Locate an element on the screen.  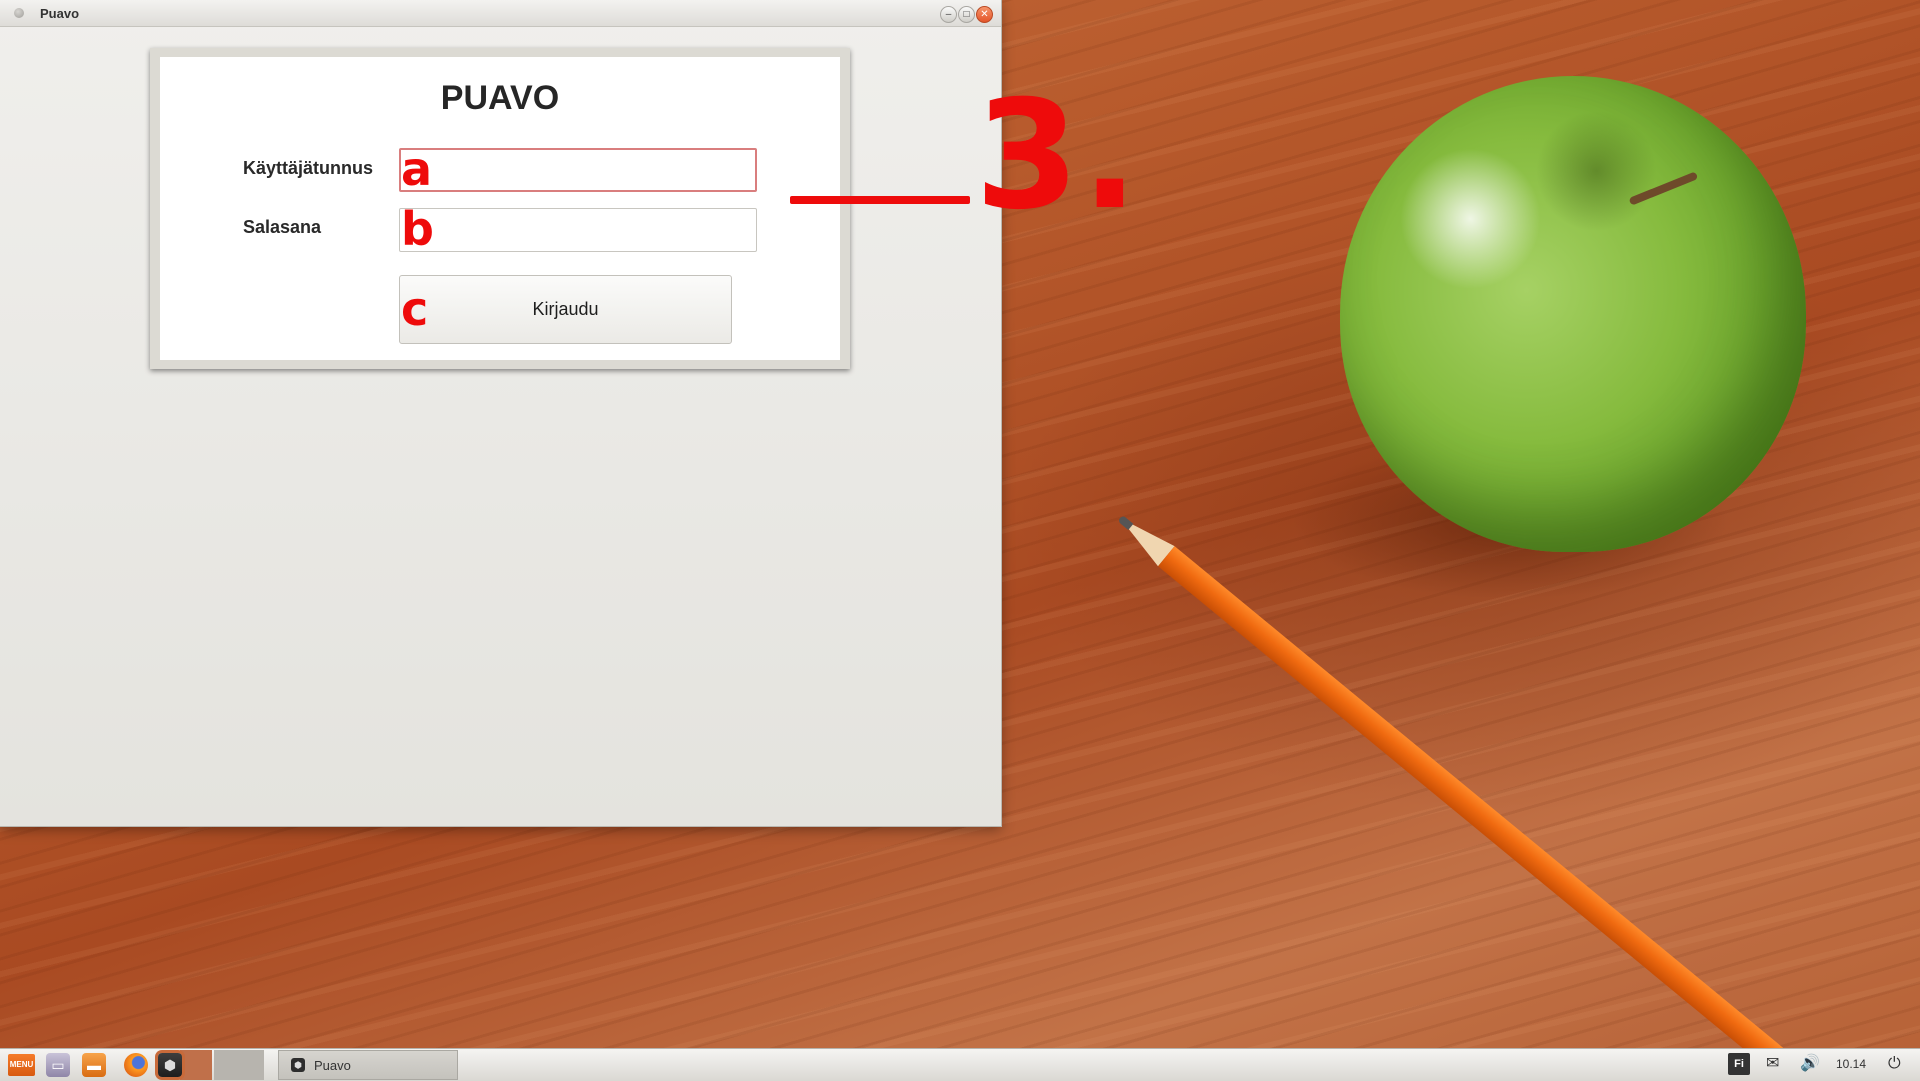
password-input is located at coordinates (578, 230).